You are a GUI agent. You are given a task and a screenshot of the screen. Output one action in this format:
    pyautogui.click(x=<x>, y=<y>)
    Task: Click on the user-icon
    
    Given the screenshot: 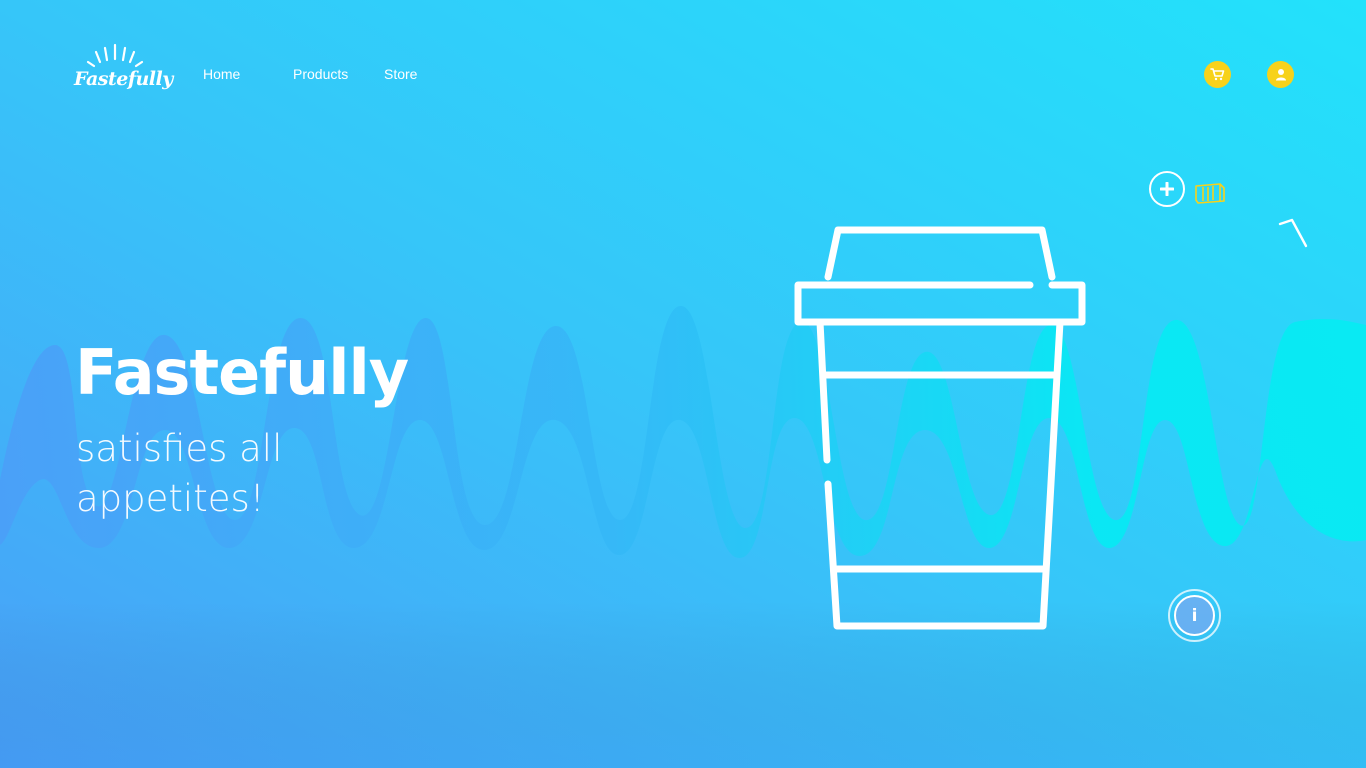 What is the action you would take?
    pyautogui.click(x=1280, y=75)
    